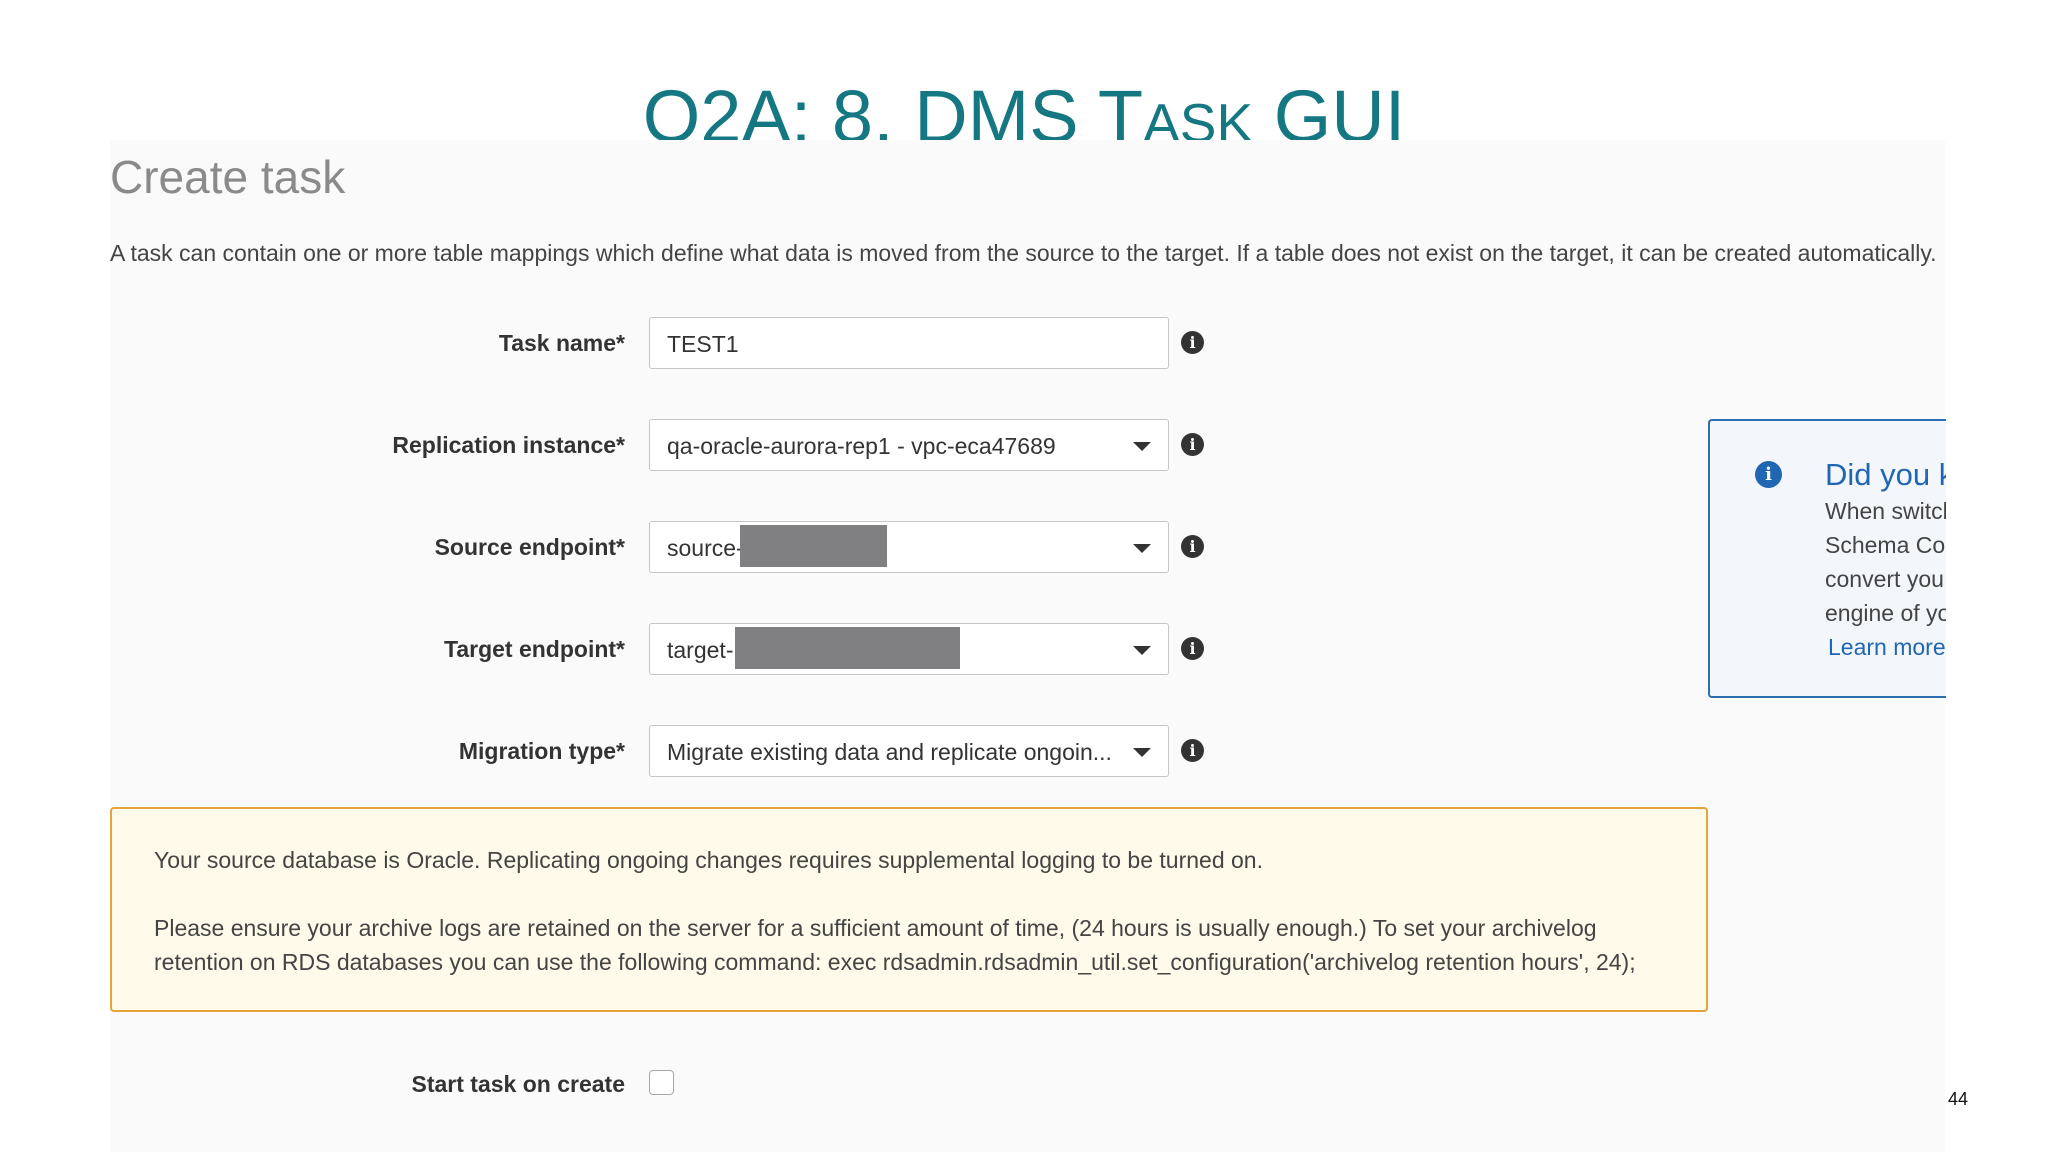  What do you see at coordinates (1884, 579) in the screenshot?
I see `tip-line: convert you` at bounding box center [1884, 579].